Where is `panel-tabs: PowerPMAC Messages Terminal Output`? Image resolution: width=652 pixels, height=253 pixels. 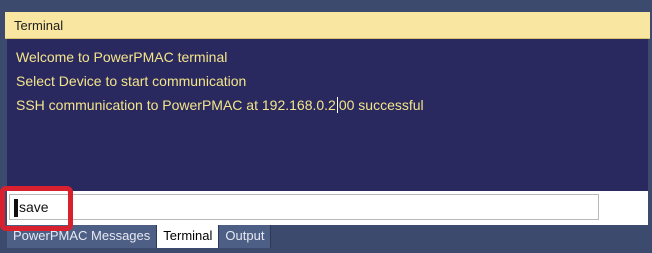
panel-tabs: PowerPMAC Messages Terminal Output is located at coordinates (139, 236).